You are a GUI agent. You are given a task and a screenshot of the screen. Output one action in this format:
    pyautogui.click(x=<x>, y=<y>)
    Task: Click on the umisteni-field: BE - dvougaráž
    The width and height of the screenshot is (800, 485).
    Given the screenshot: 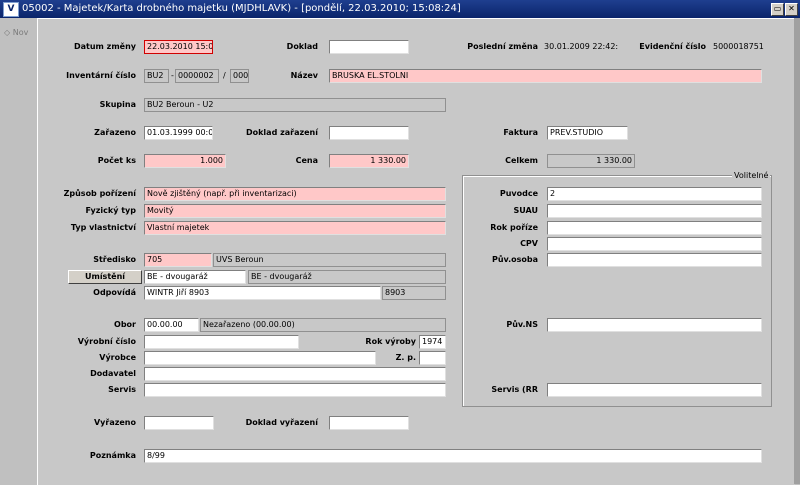 What is the action you would take?
    pyautogui.click(x=195, y=277)
    